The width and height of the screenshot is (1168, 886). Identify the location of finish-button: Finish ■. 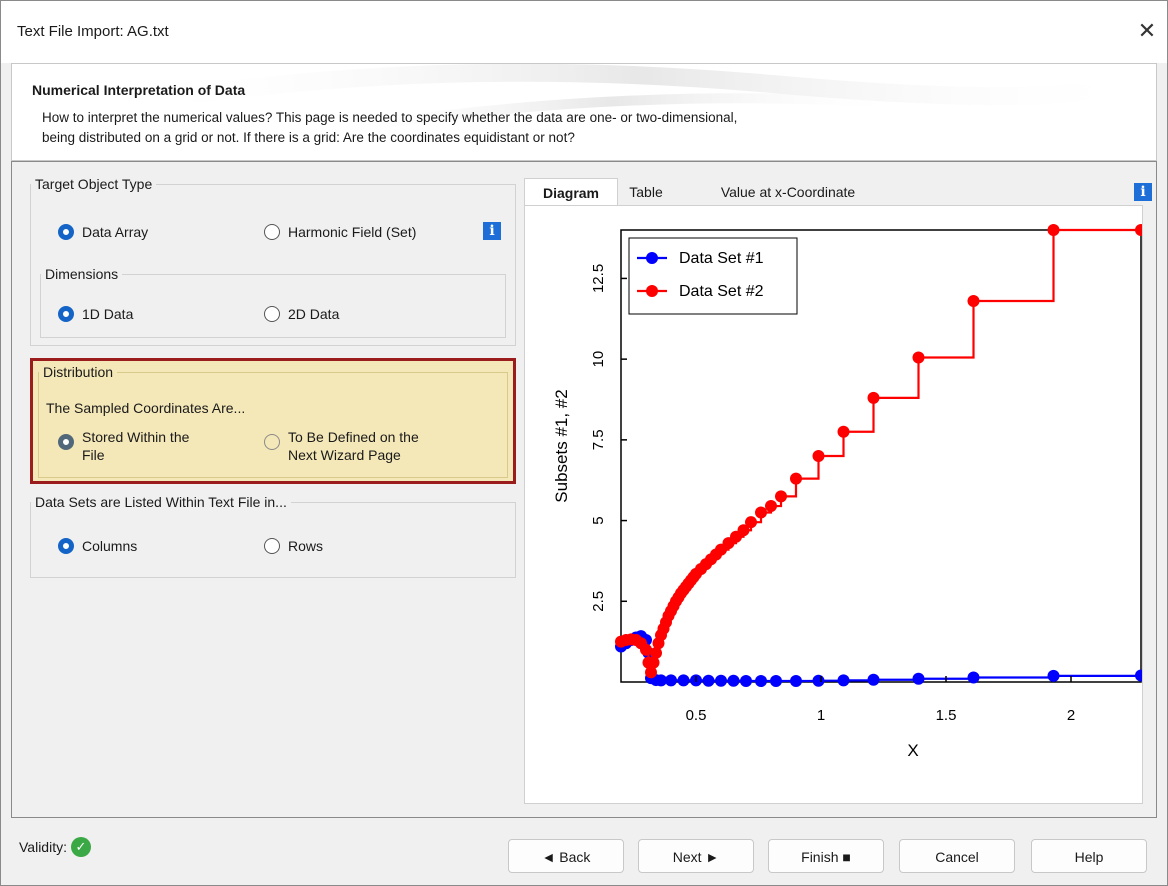
(826, 856).